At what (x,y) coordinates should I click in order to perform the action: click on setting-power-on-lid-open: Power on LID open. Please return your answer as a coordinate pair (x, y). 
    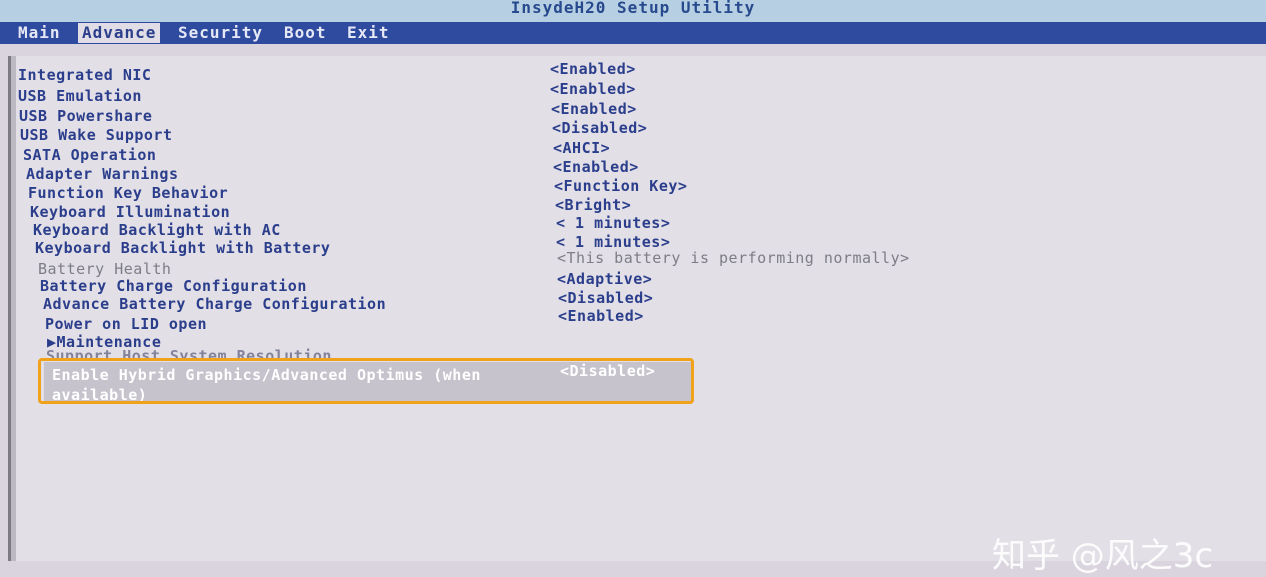
    Looking at the image, I should click on (126, 324).